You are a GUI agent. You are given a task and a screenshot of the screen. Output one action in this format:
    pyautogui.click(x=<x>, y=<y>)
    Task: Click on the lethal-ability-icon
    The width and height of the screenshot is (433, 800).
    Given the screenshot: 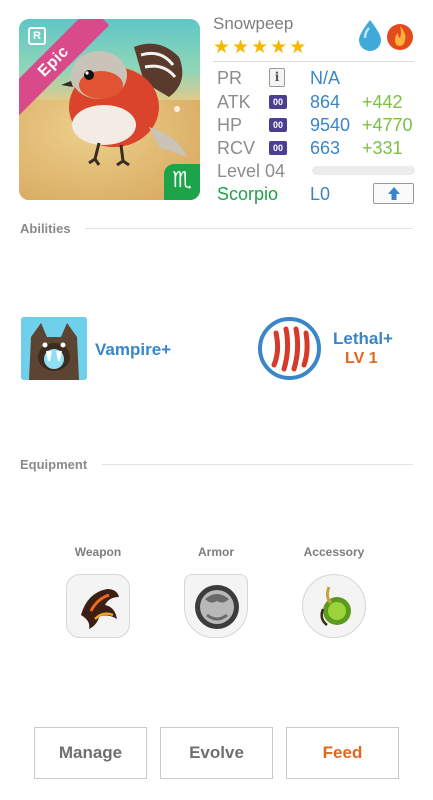 What is the action you would take?
    pyautogui.click(x=289, y=348)
    